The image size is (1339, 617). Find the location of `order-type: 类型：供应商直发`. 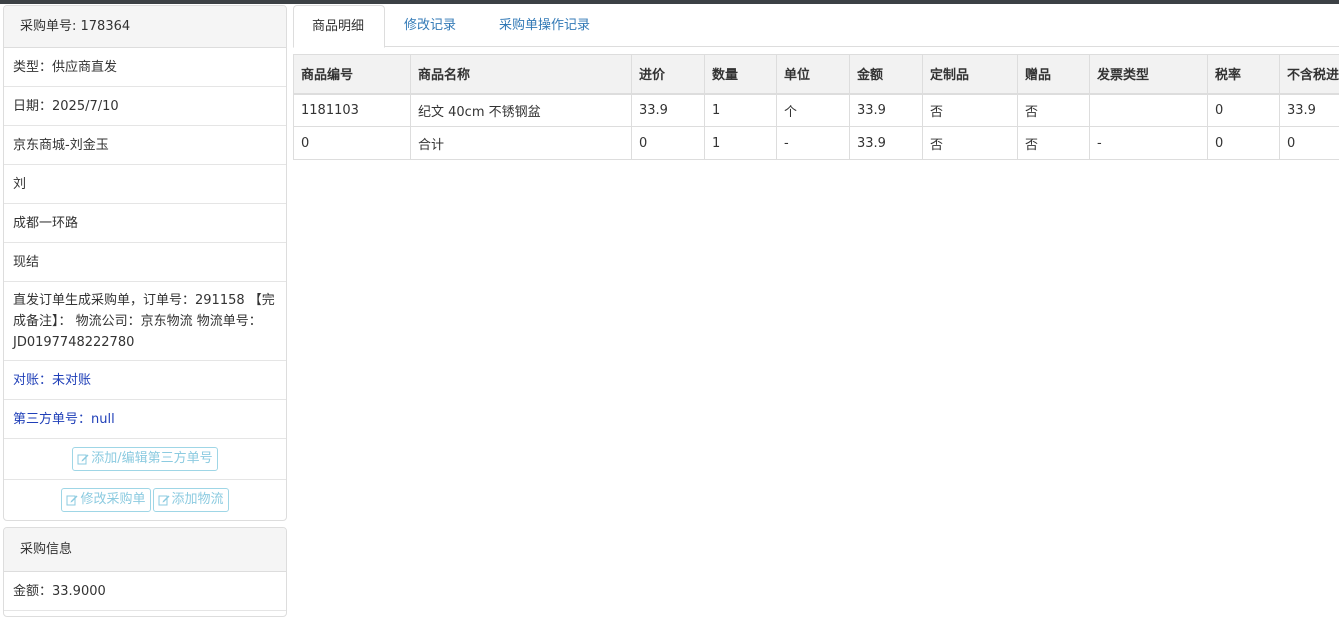

order-type: 类型：供应商直发 is located at coordinates (145, 67).